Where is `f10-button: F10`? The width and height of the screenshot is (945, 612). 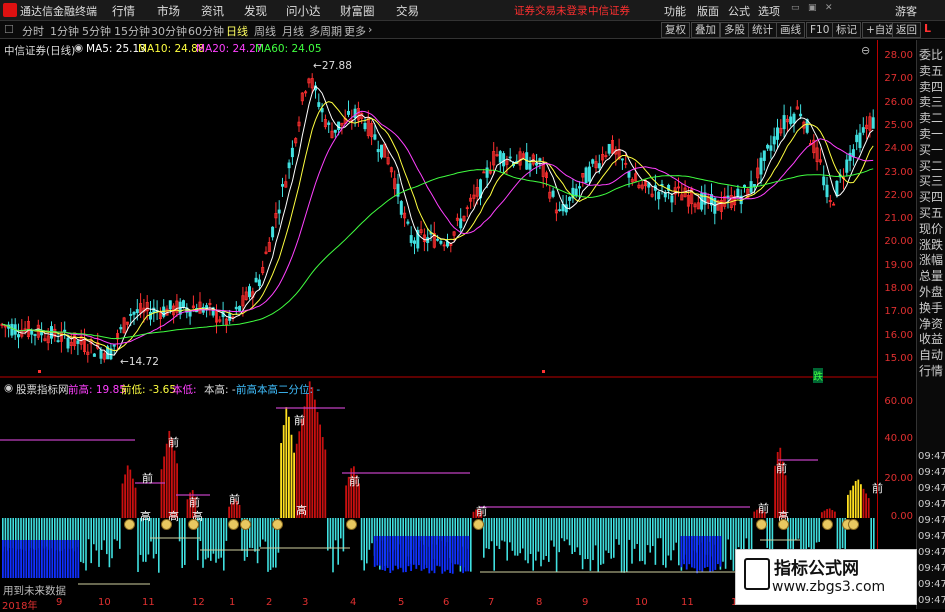 f10-button: F10 is located at coordinates (820, 30).